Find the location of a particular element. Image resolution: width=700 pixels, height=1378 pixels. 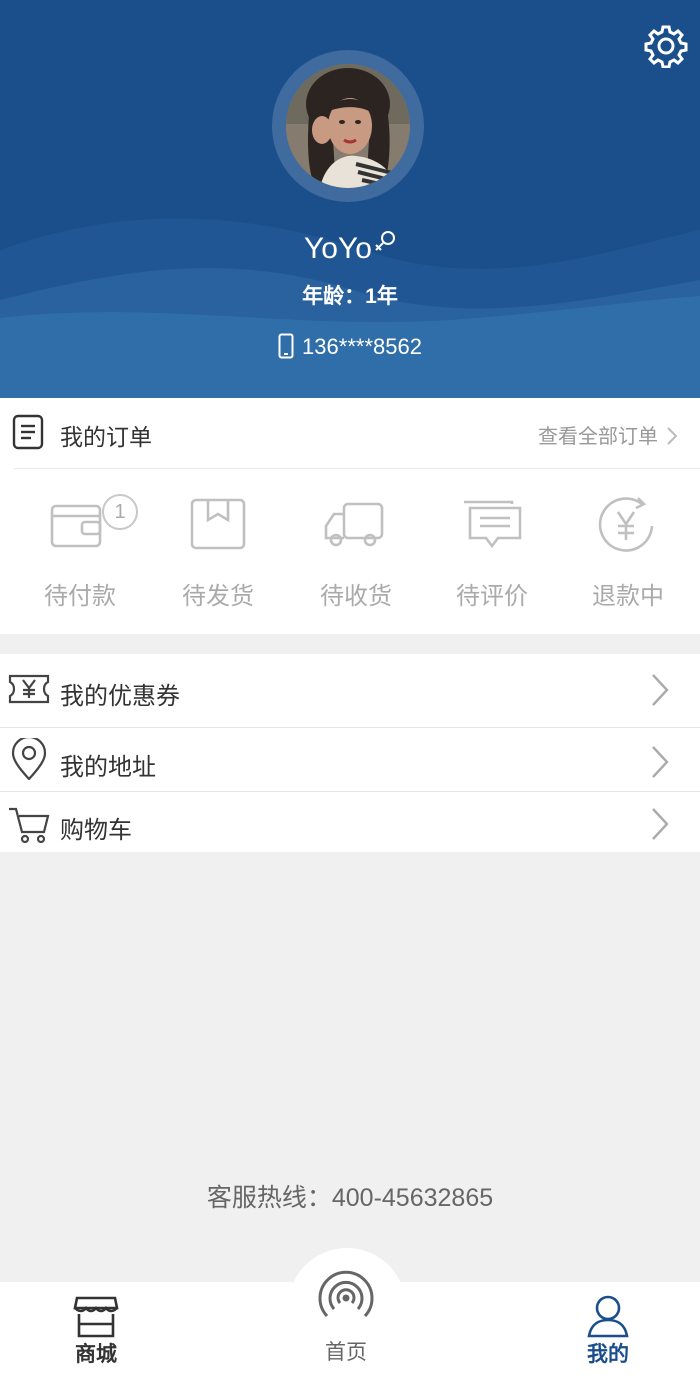

menu-item-coupons: 我的优惠券 is located at coordinates (350, 689).